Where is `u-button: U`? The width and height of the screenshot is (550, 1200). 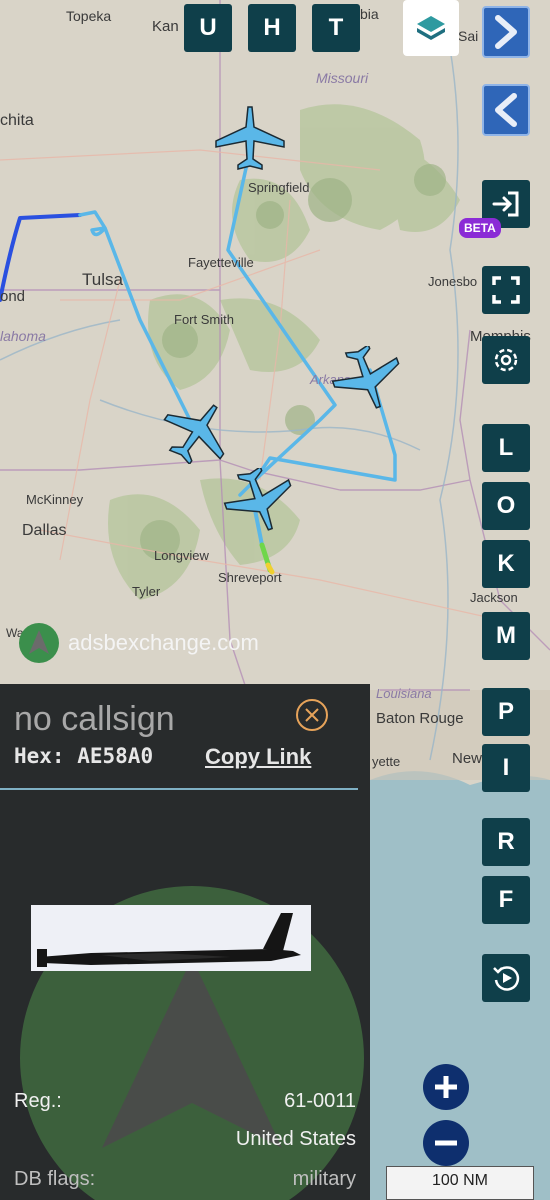 u-button: U is located at coordinates (208, 28).